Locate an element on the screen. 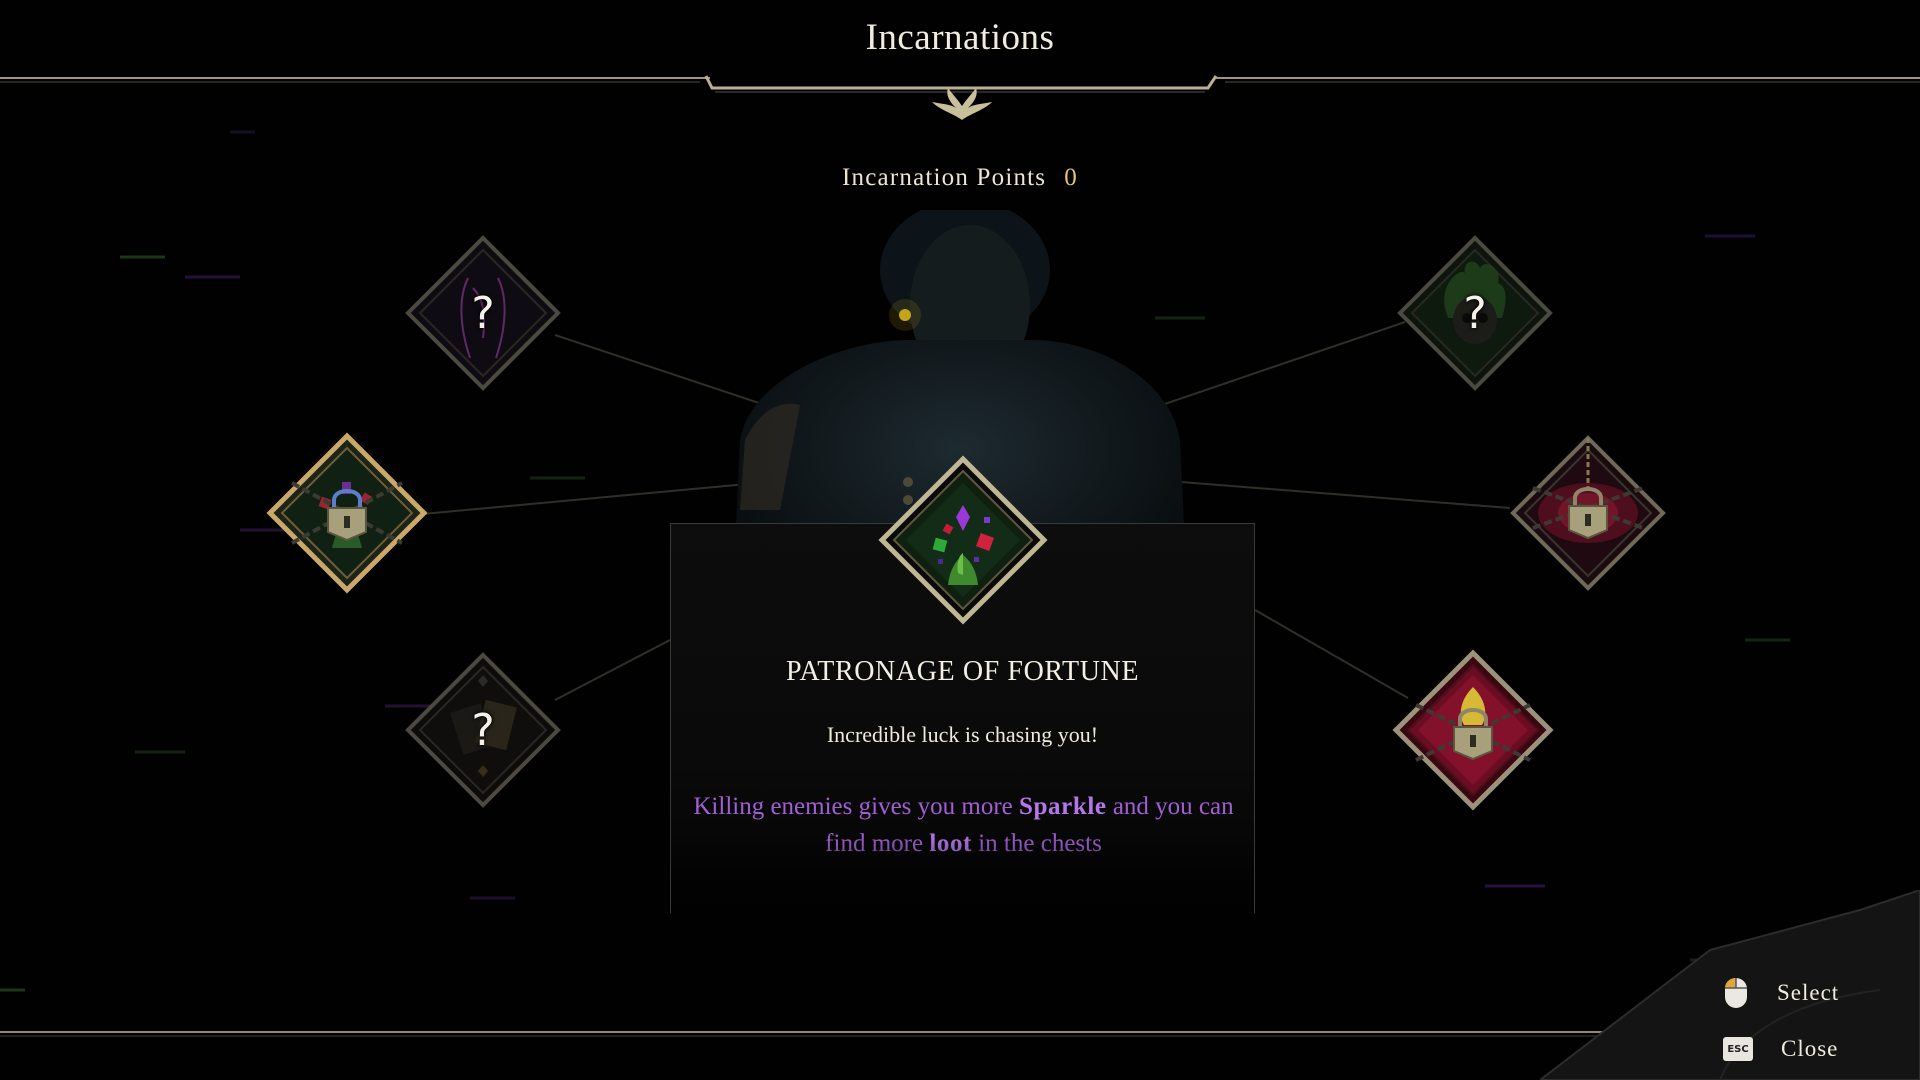  incarnation-node-top-left: ? is located at coordinates (483, 313).